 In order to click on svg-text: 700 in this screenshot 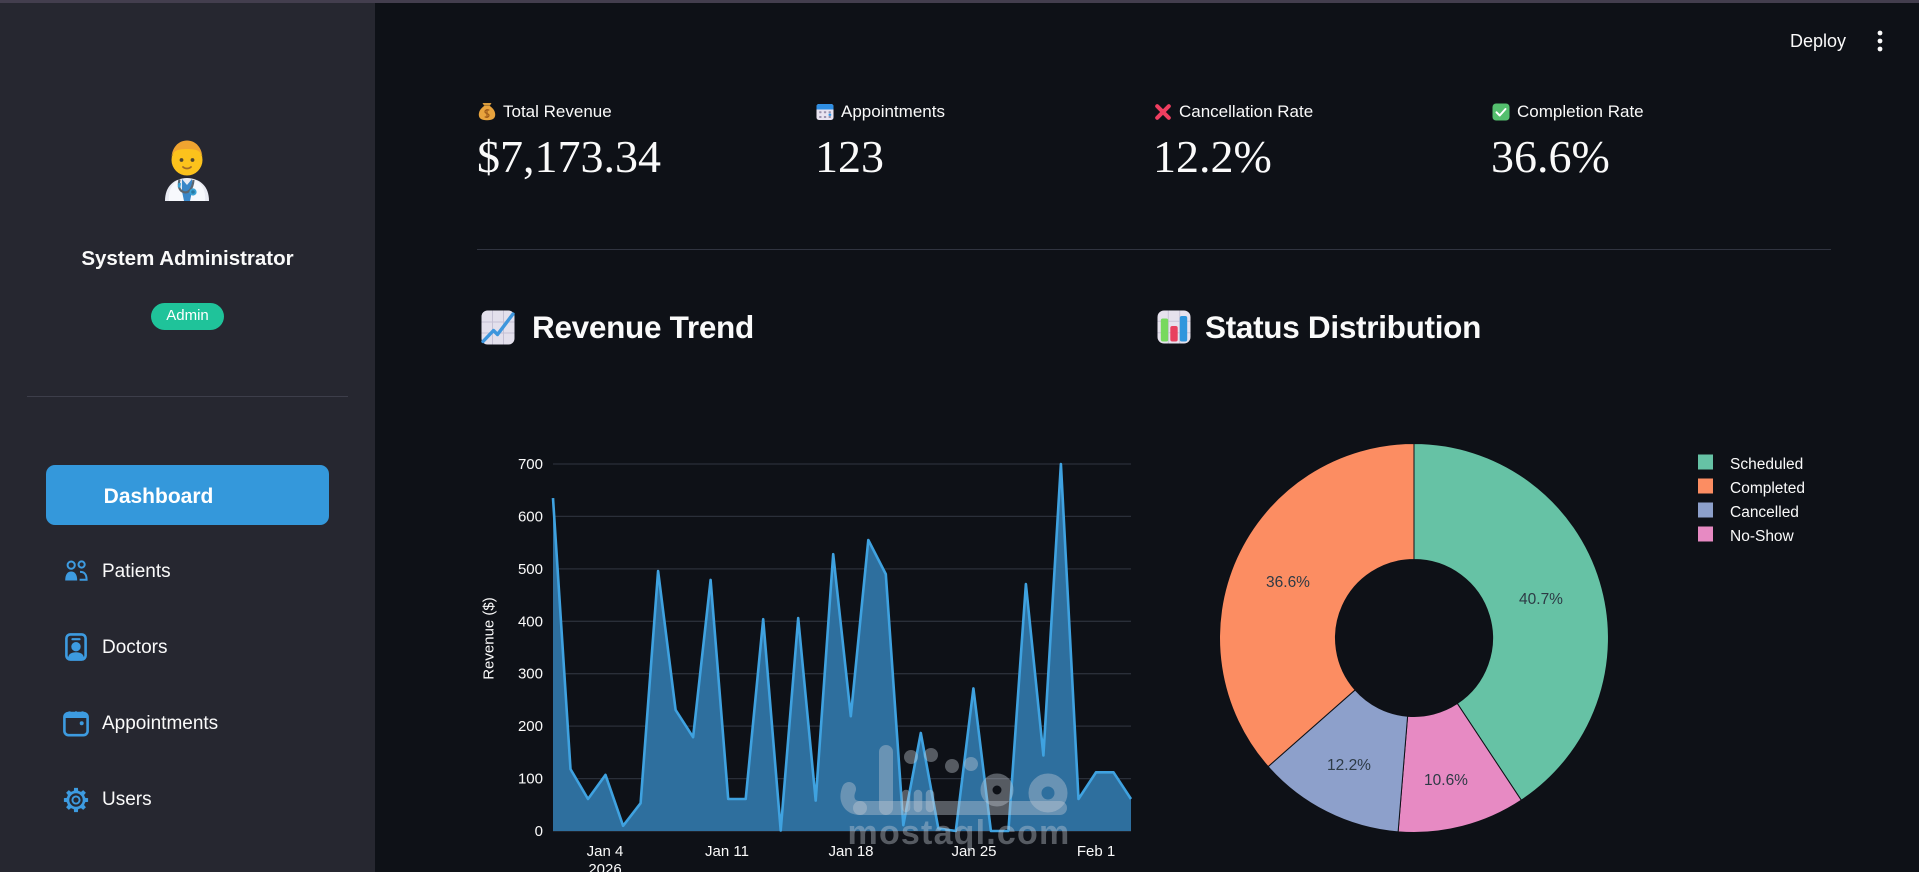, I will do `click(530, 464)`.